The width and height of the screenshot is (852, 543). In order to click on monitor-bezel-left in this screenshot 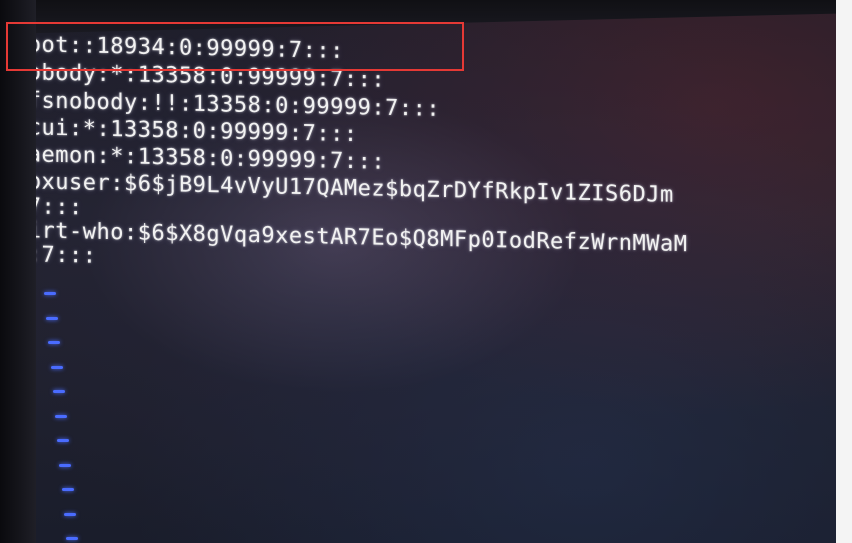, I will do `click(18, 271)`.